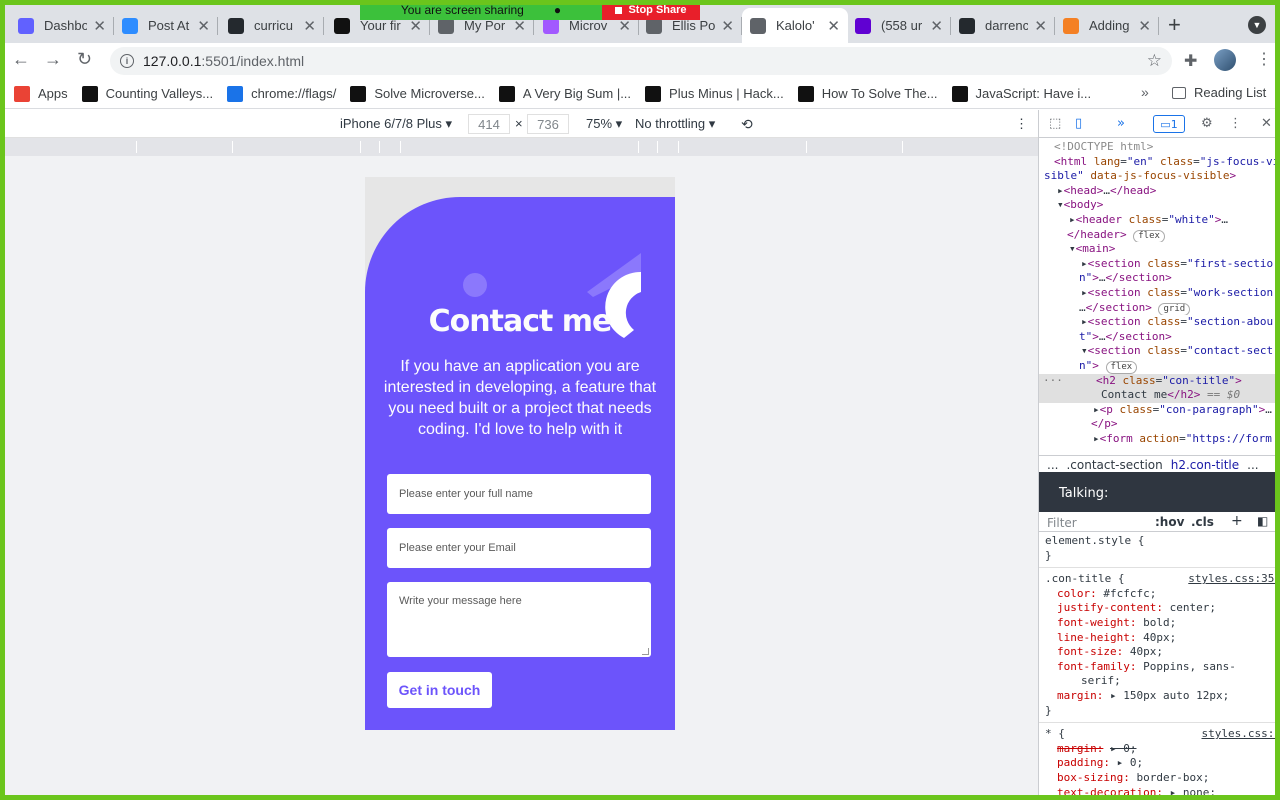  What do you see at coordinates (1207, 123) in the screenshot?
I see `settings-gear-icon: ⚙` at bounding box center [1207, 123].